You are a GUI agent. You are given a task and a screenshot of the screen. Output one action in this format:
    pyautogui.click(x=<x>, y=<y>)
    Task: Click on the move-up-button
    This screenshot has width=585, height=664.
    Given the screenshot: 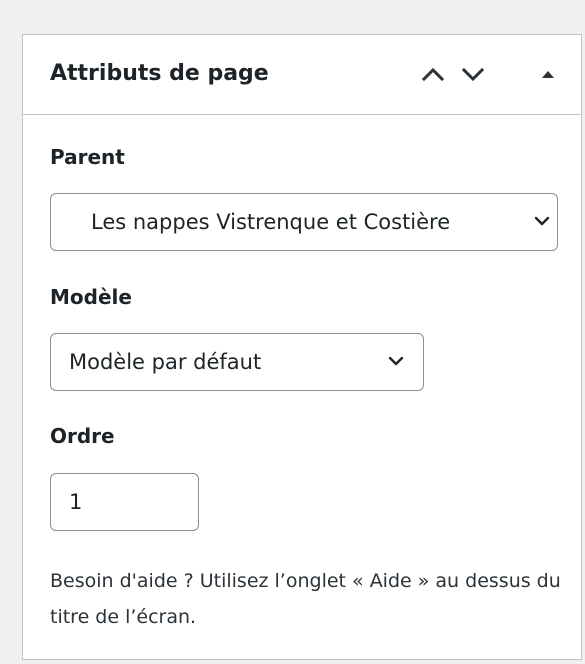 What is the action you would take?
    pyautogui.click(x=433, y=74)
    